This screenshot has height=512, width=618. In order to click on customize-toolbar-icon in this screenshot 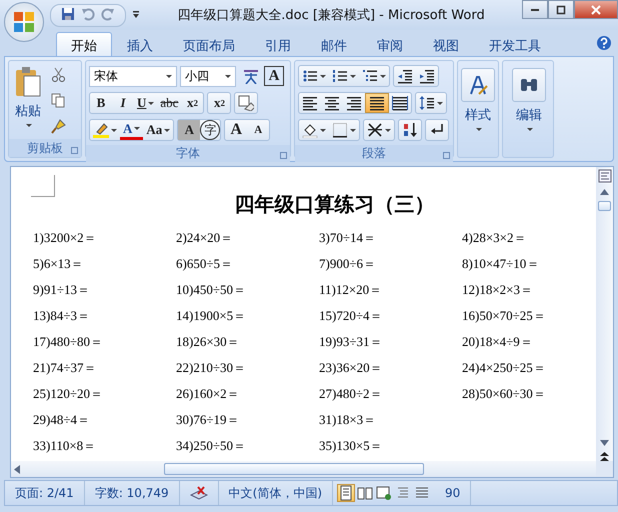, I will do `click(136, 15)`.